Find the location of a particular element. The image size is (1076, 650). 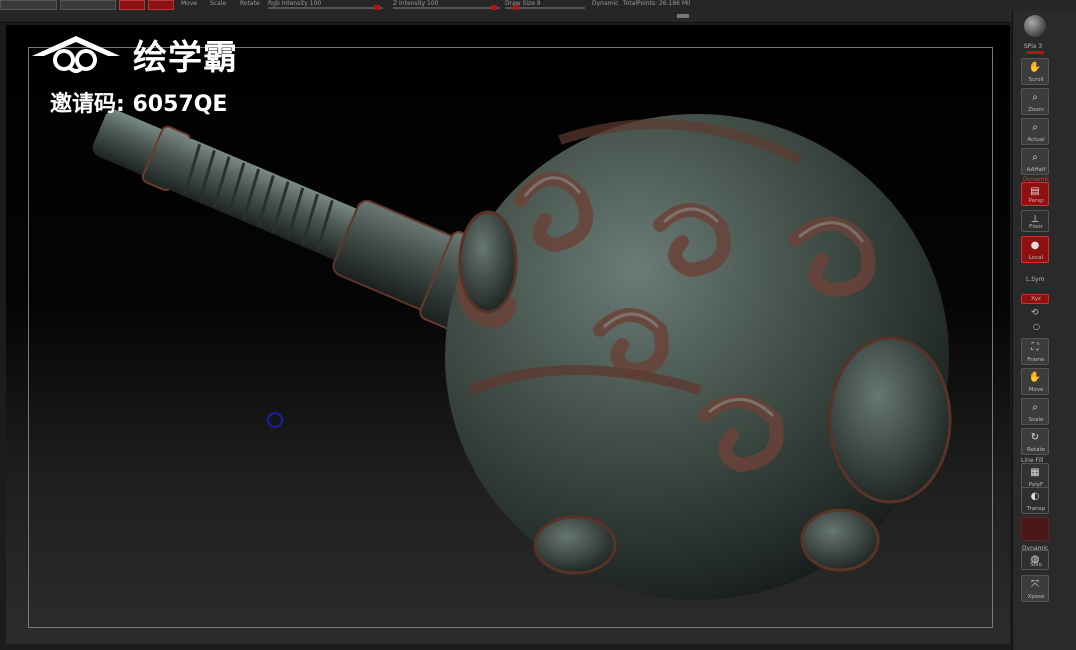

polyf-button: ▦ PolyF is located at coordinates (1035, 476).